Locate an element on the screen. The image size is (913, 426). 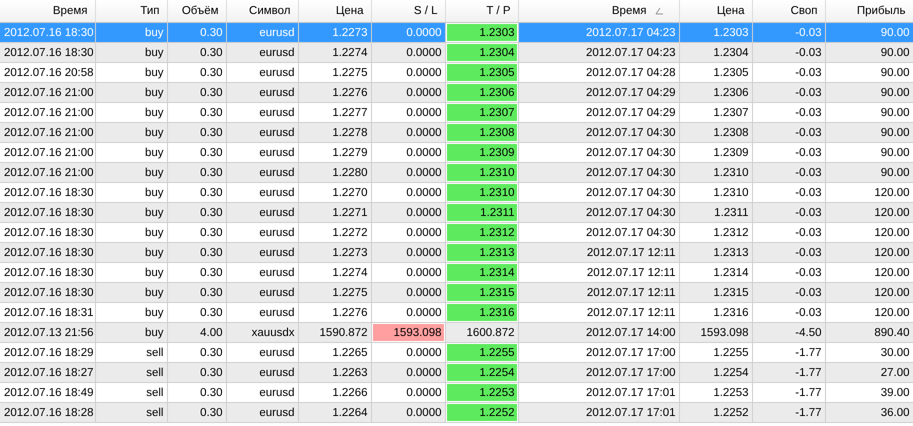
column-header: Своп is located at coordinates (788, 11).